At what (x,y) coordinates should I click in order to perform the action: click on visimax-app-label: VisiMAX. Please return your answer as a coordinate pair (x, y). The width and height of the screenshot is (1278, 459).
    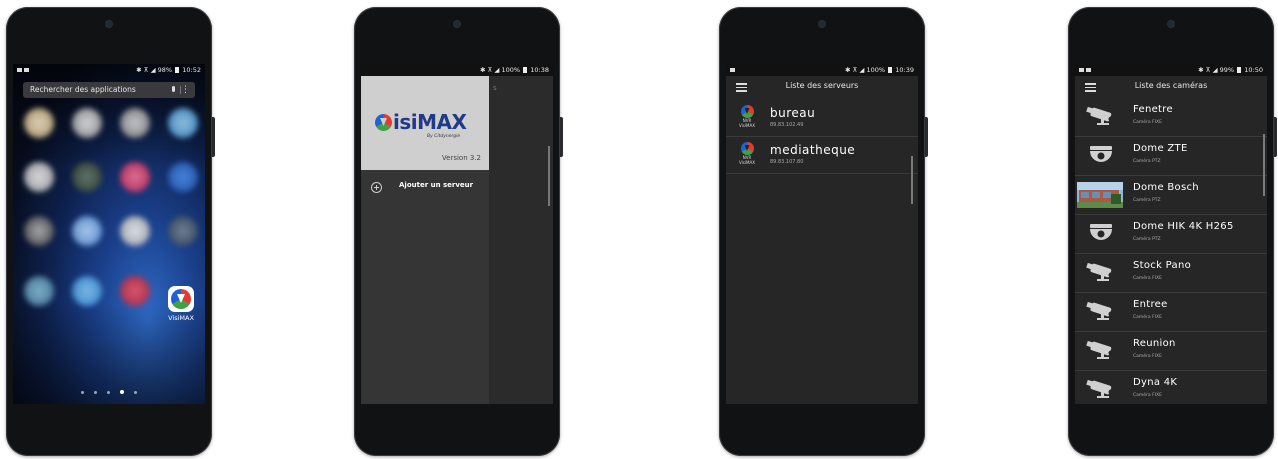
    Looking at the image, I should click on (181, 318).